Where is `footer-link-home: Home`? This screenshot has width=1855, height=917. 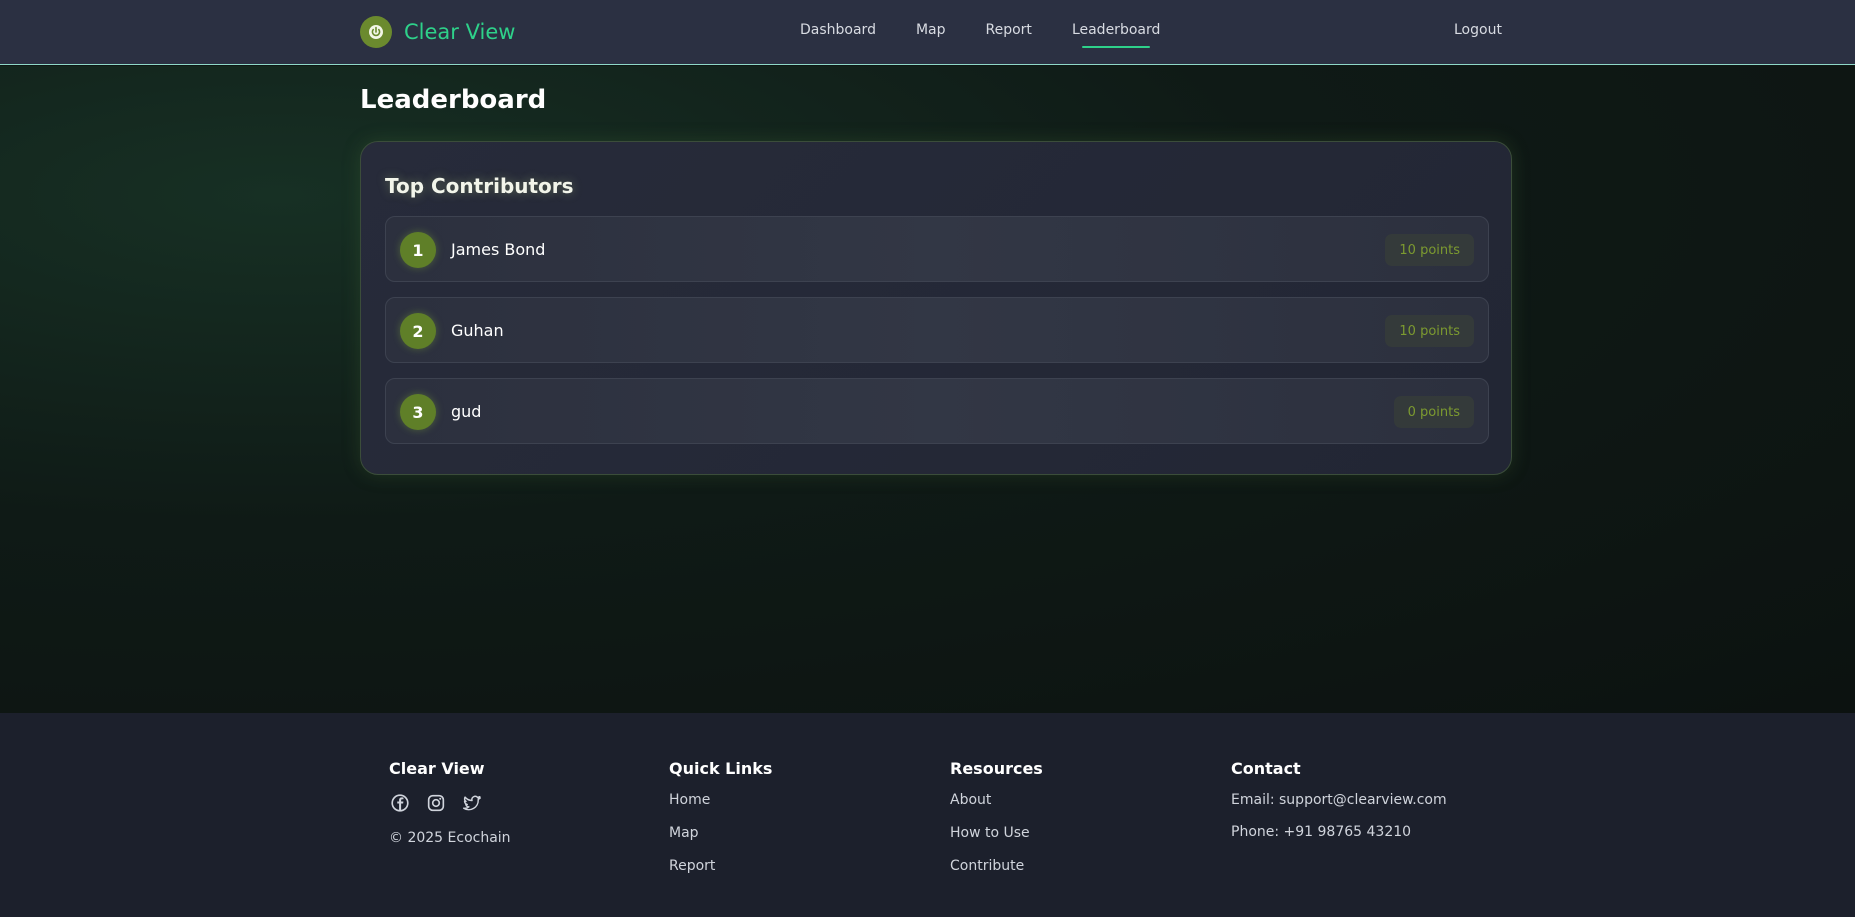
footer-link-home: Home is located at coordinates (720, 800).